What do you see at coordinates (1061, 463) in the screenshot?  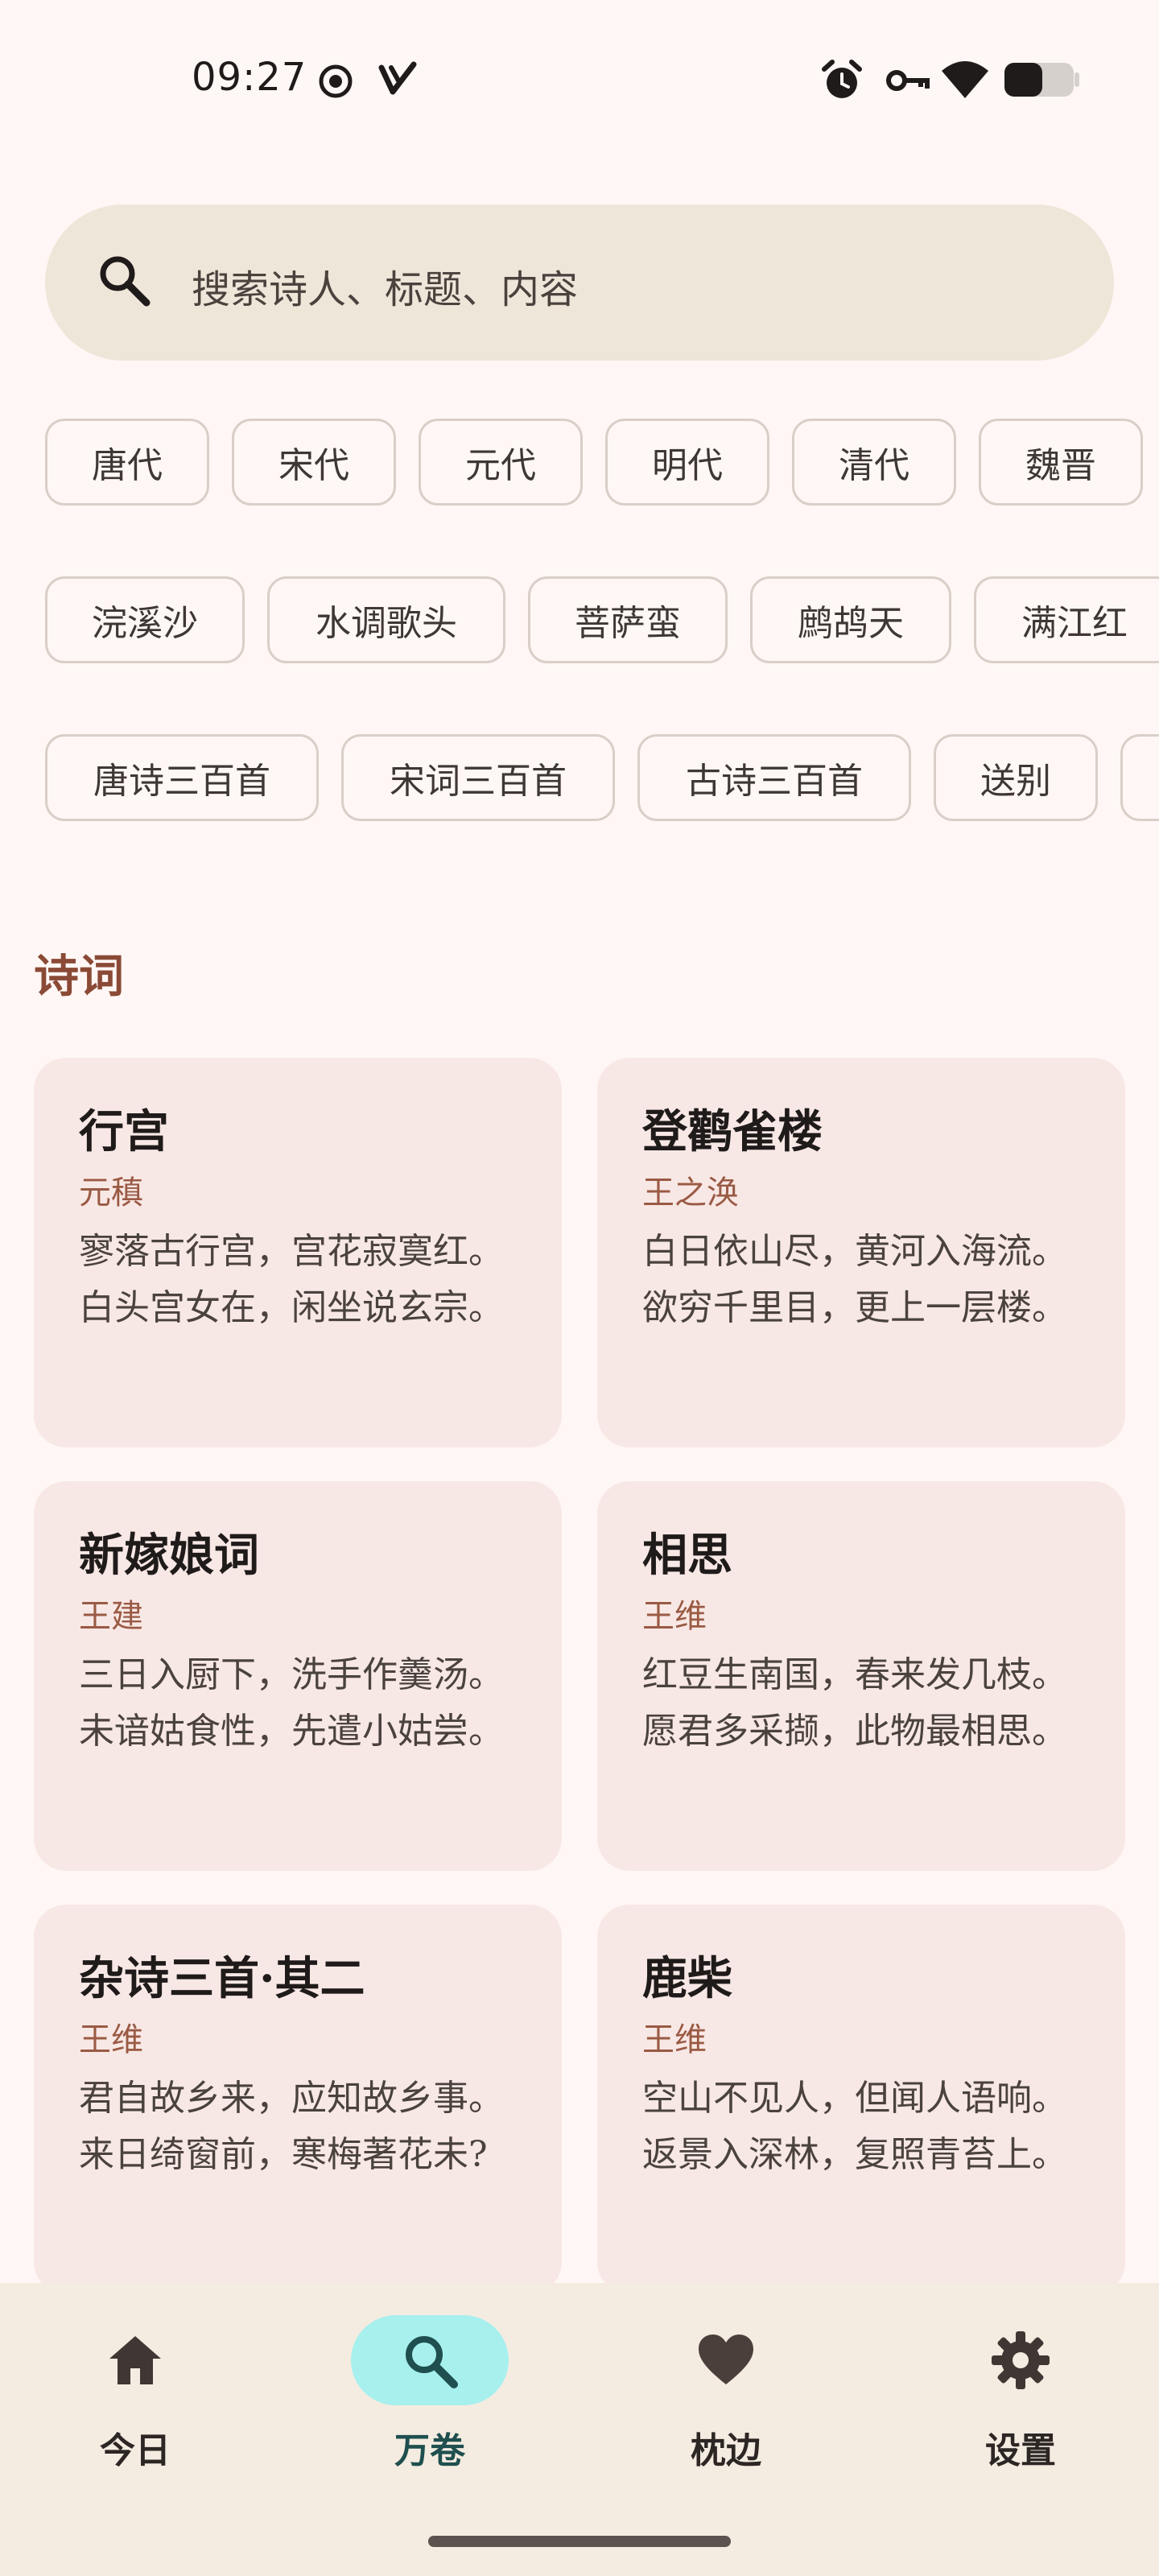 I see `chip-dynasty: 魏晋` at bounding box center [1061, 463].